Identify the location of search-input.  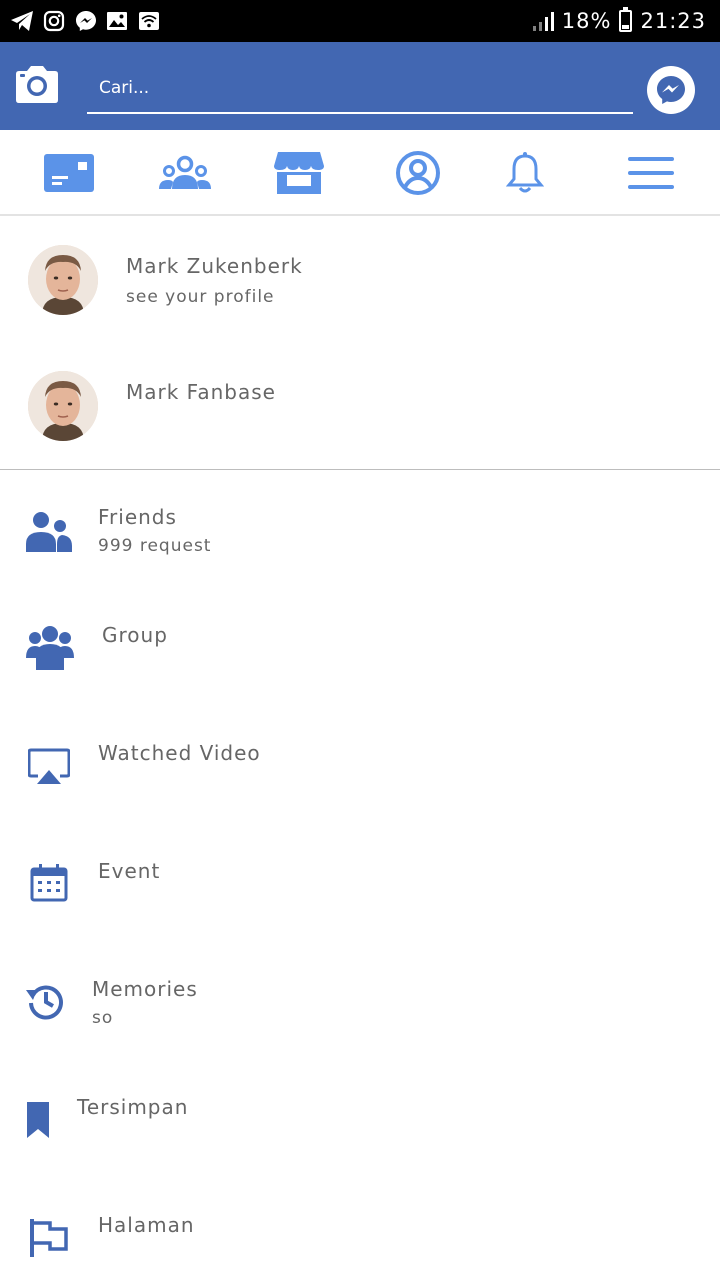
(360, 87).